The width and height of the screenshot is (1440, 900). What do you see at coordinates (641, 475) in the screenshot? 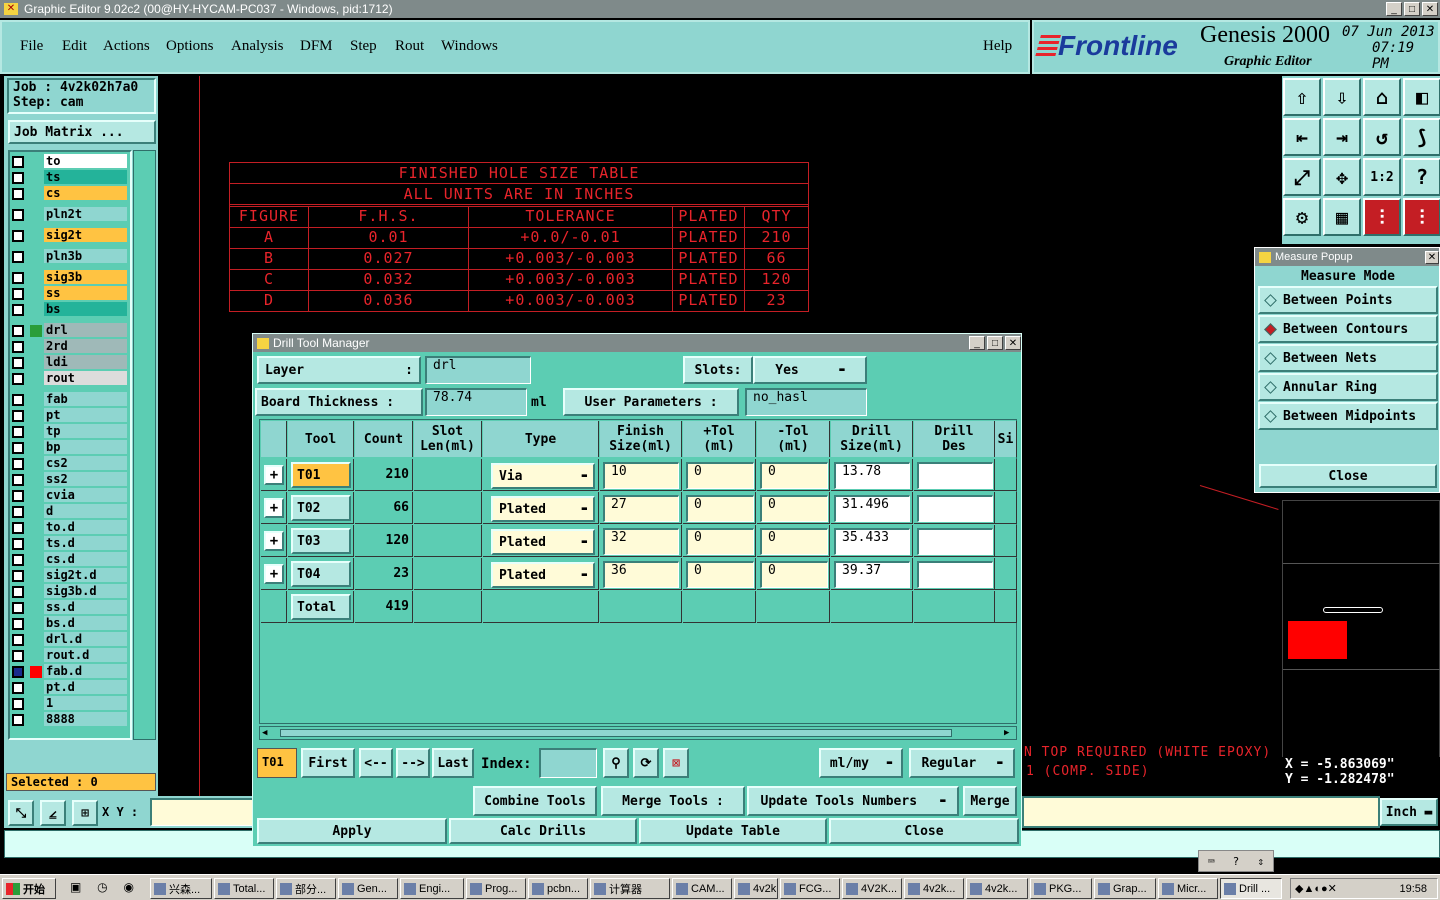
I see `finish-input: 10` at bounding box center [641, 475].